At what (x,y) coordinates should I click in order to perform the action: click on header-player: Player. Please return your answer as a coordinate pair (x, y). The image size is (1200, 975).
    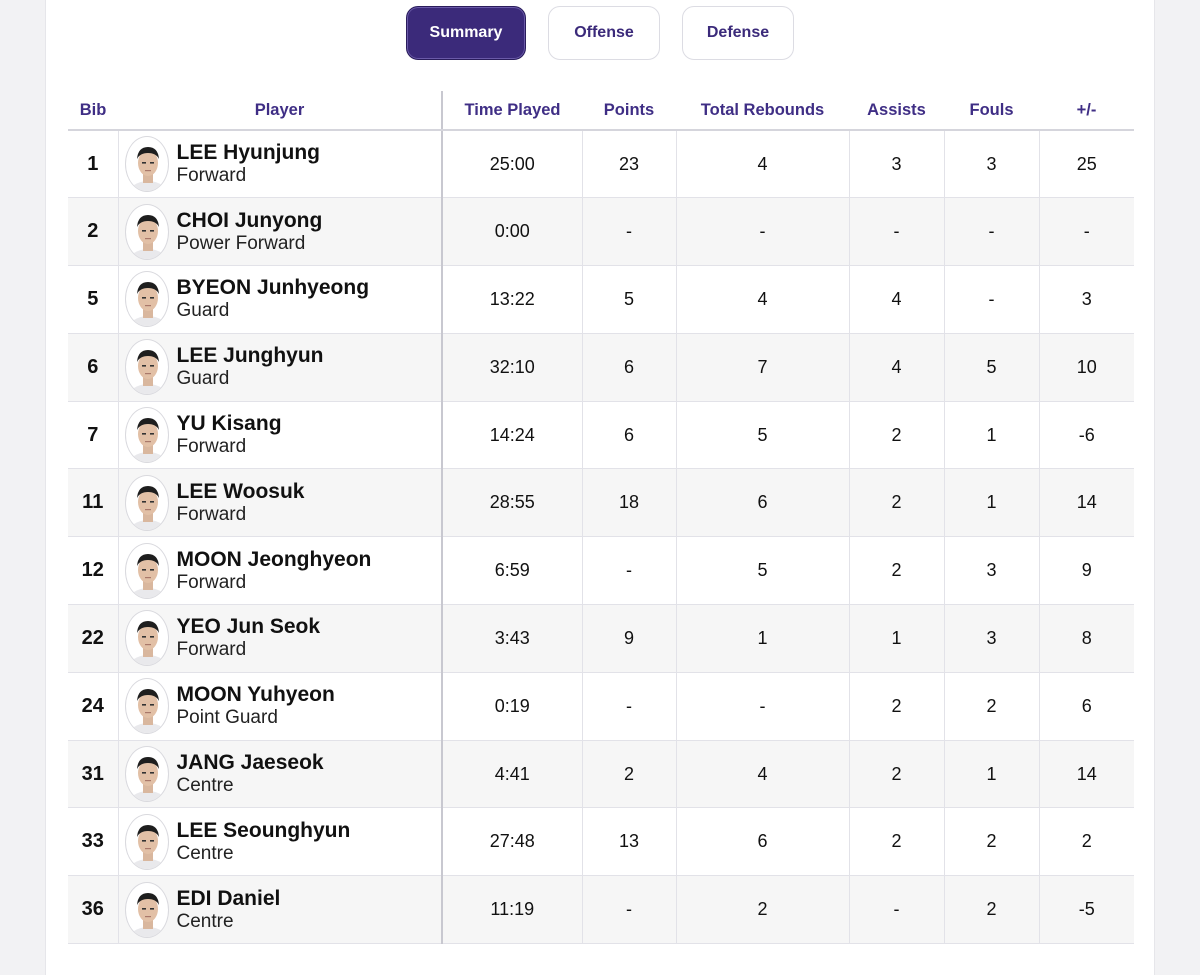
    Looking at the image, I should click on (280, 111).